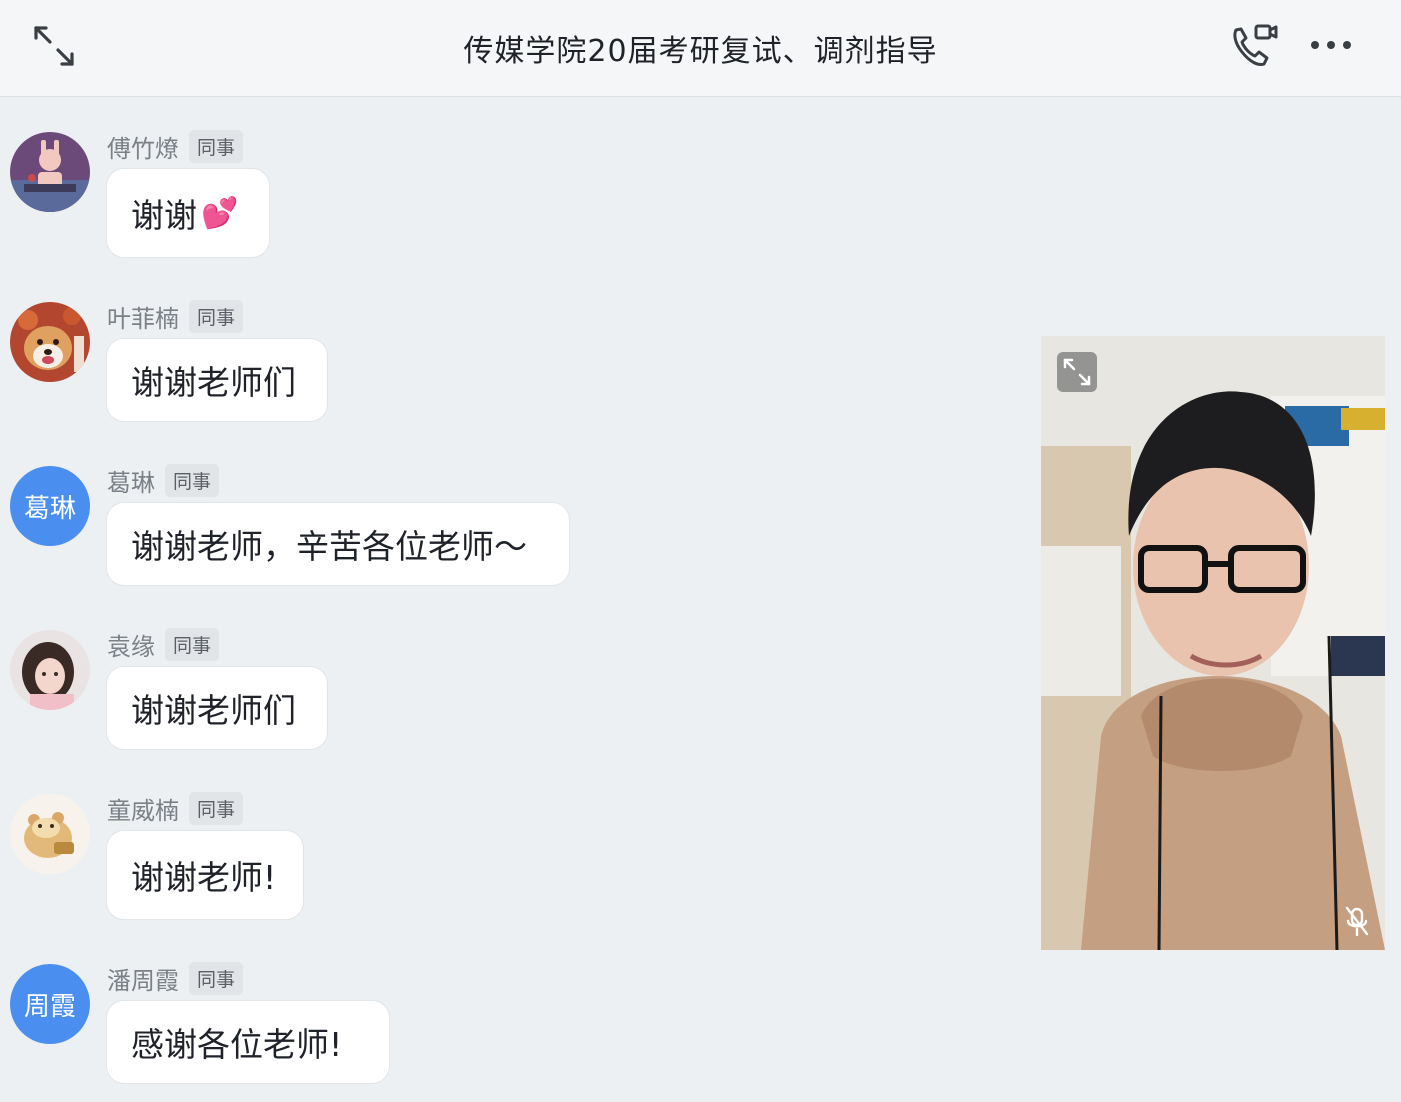 This screenshot has width=1401, height=1102. I want to click on chat-header: 传媒学院20届考研复试、调剂指导, so click(700, 48).